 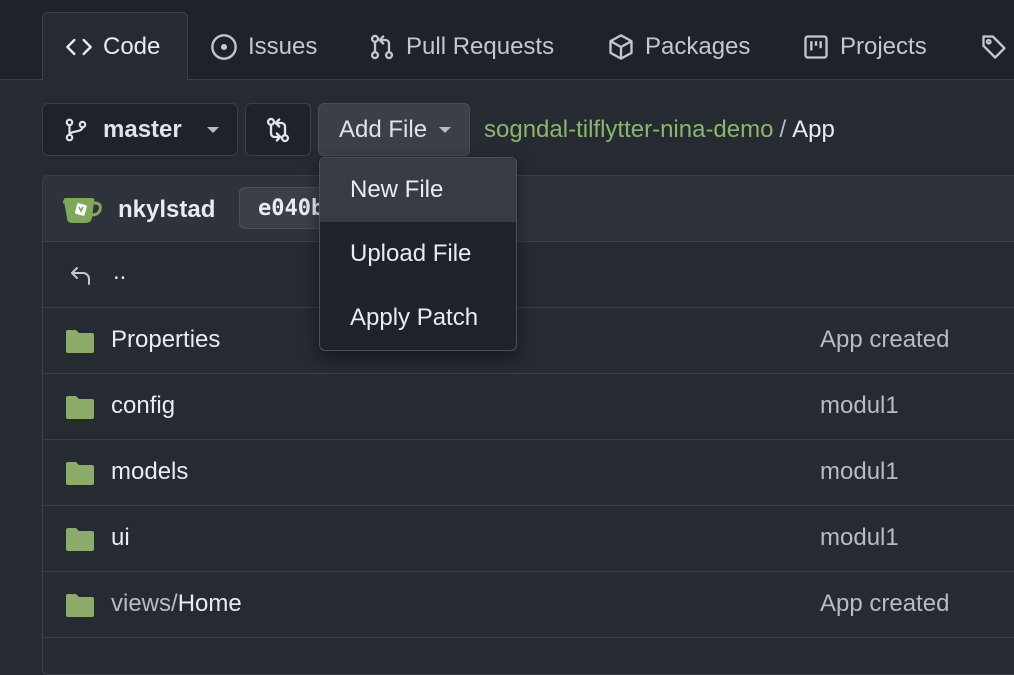 I want to click on file-name-text: Home, so click(x=209, y=603).